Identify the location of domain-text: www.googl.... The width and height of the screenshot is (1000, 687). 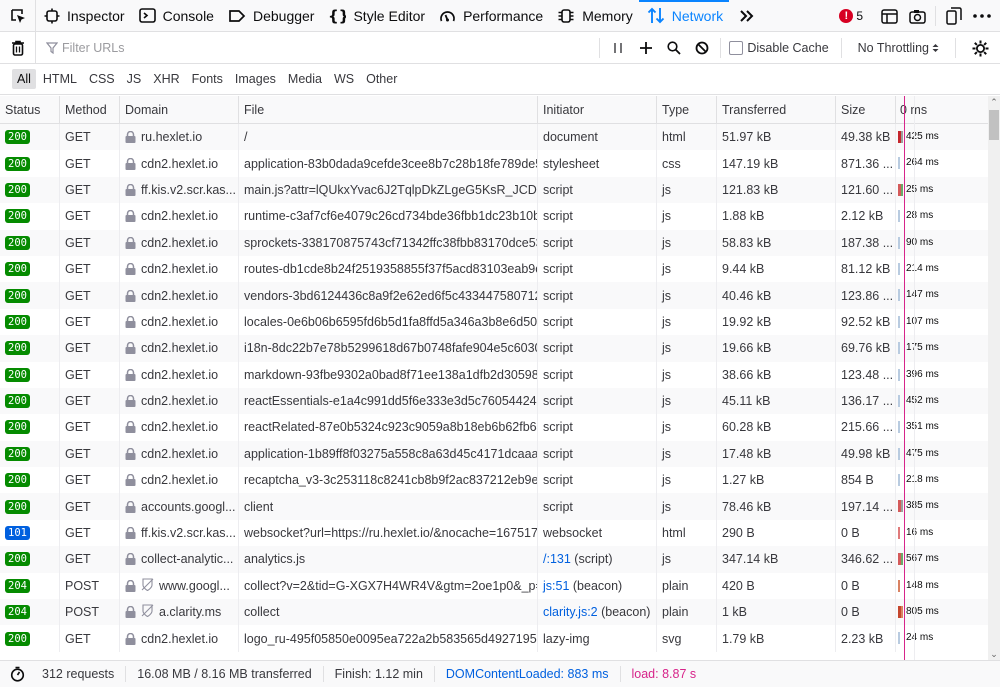
(194, 585).